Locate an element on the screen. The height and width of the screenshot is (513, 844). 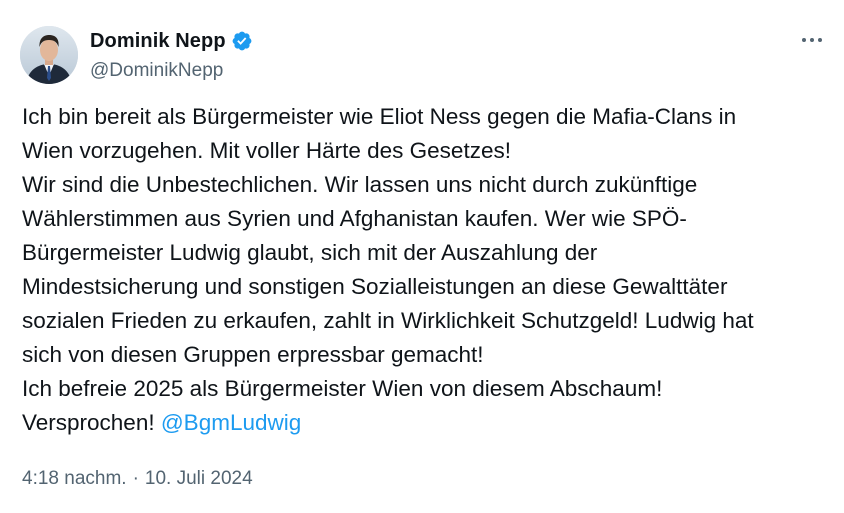
display-name-row: Dominik Nepp is located at coordinates (171, 41).